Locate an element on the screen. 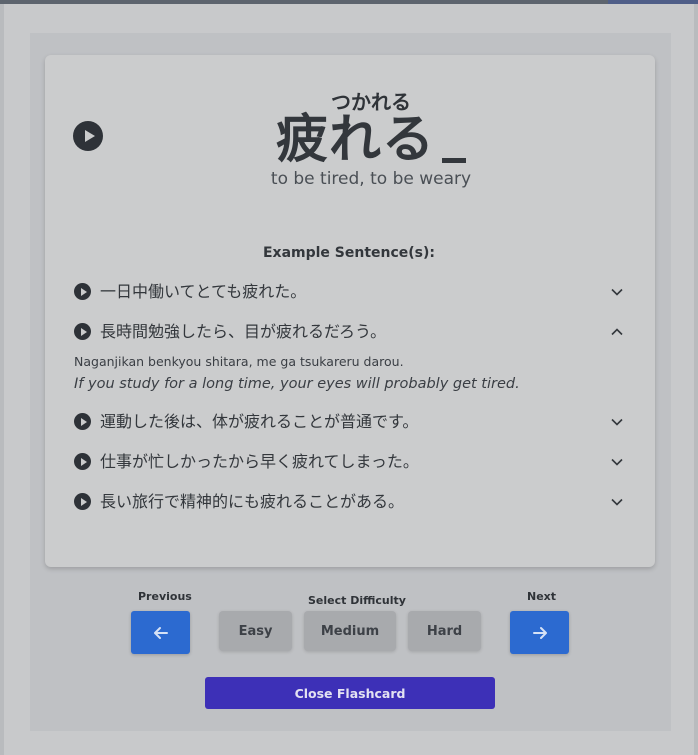 Image resolution: width=698 pixels, height=755 pixels. arrow-left-icon is located at coordinates (160, 632).